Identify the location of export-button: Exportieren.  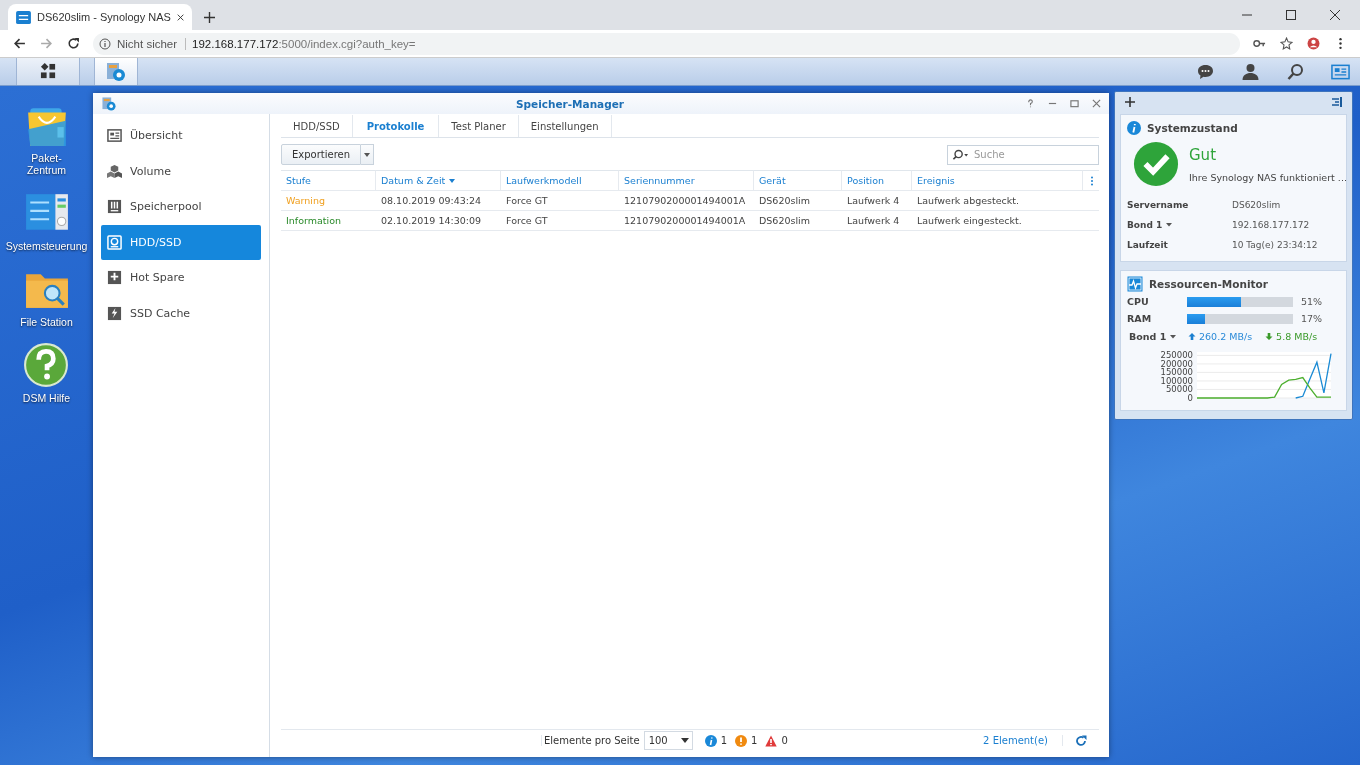
(321, 154).